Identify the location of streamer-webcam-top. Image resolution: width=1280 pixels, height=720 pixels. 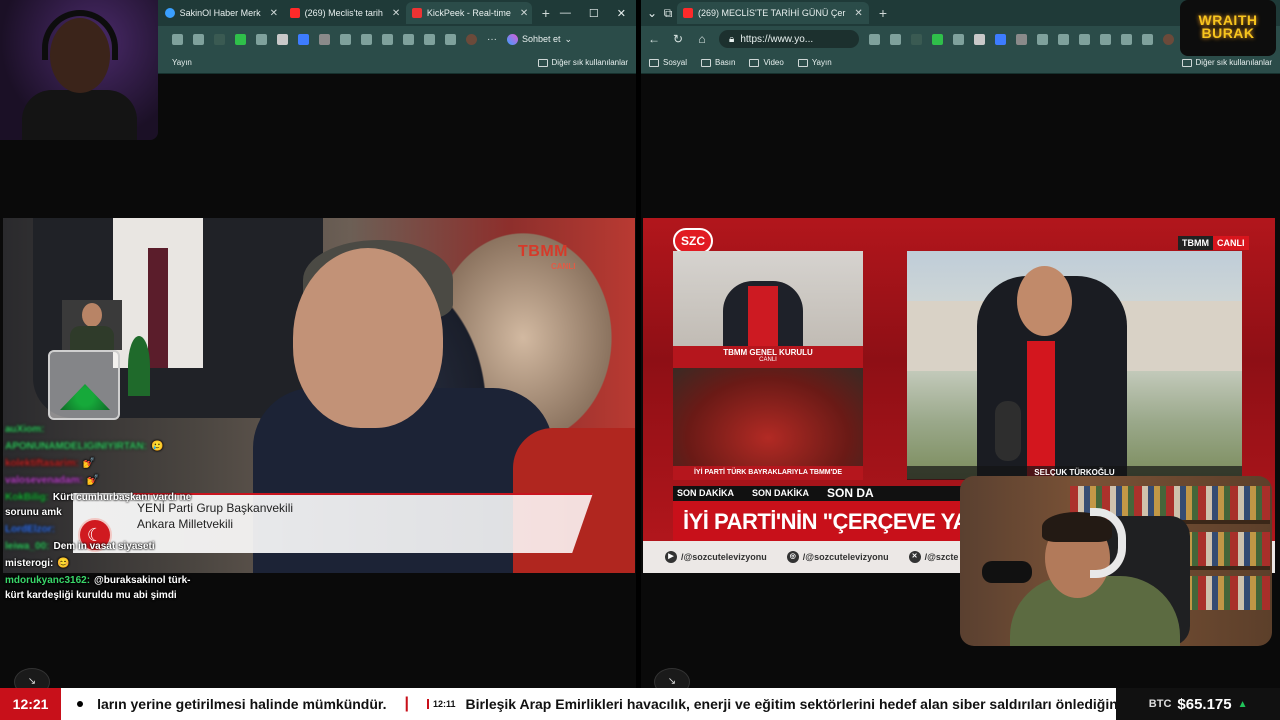
(79, 70).